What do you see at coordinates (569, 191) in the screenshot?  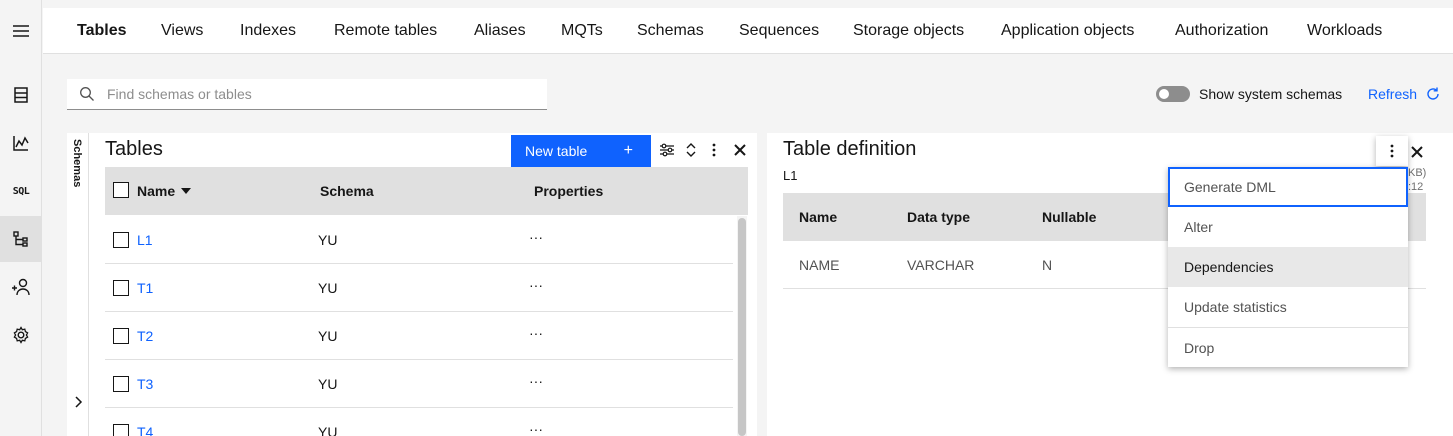 I see `column-header-properties: Properties` at bounding box center [569, 191].